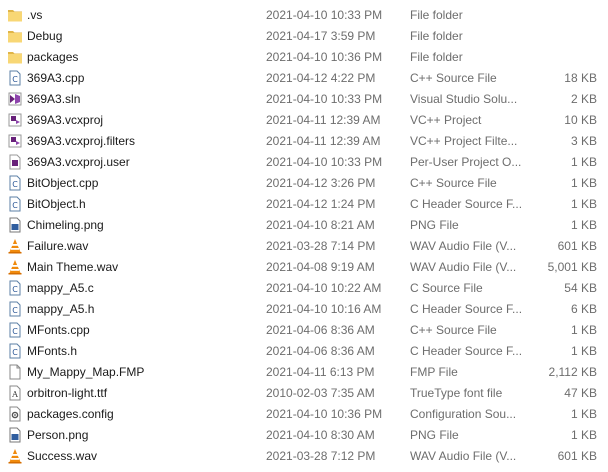 The width and height of the screenshot is (608, 472). What do you see at coordinates (321, 36) in the screenshot?
I see `file-date-modified: 2021-04-17 3:59 PM` at bounding box center [321, 36].